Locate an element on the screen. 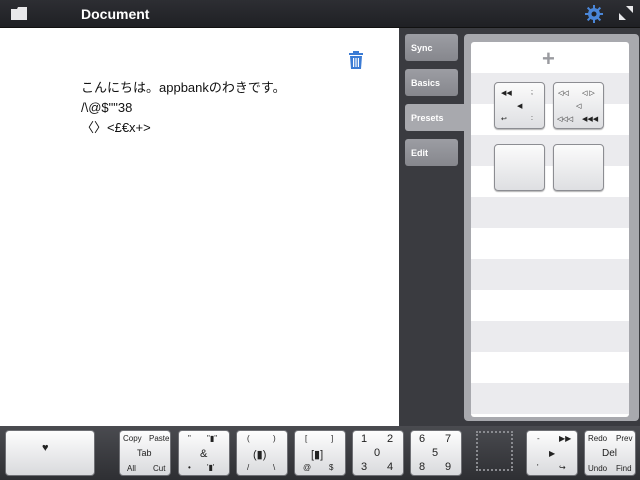 This screenshot has width=640, height=480. parens-key: ( ) (▮) / \ is located at coordinates (262, 453).